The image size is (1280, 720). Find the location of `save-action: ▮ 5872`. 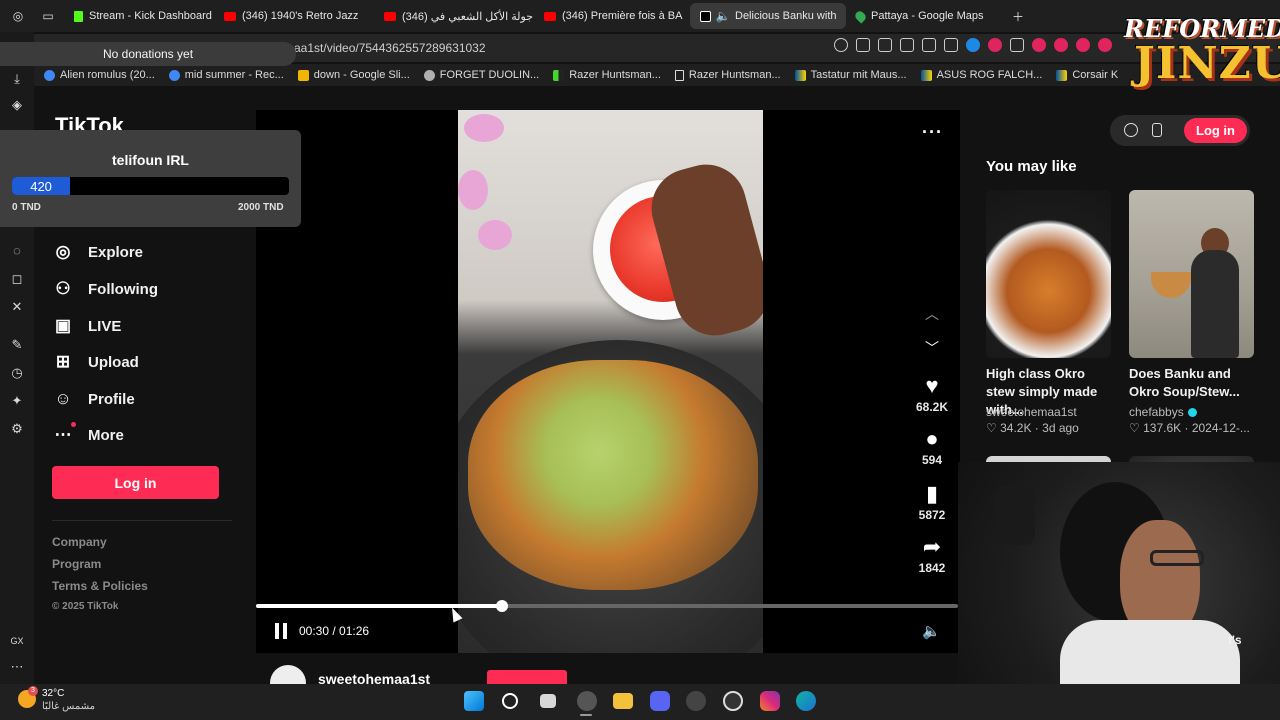

save-action: ▮ 5872 is located at coordinates (932, 502).